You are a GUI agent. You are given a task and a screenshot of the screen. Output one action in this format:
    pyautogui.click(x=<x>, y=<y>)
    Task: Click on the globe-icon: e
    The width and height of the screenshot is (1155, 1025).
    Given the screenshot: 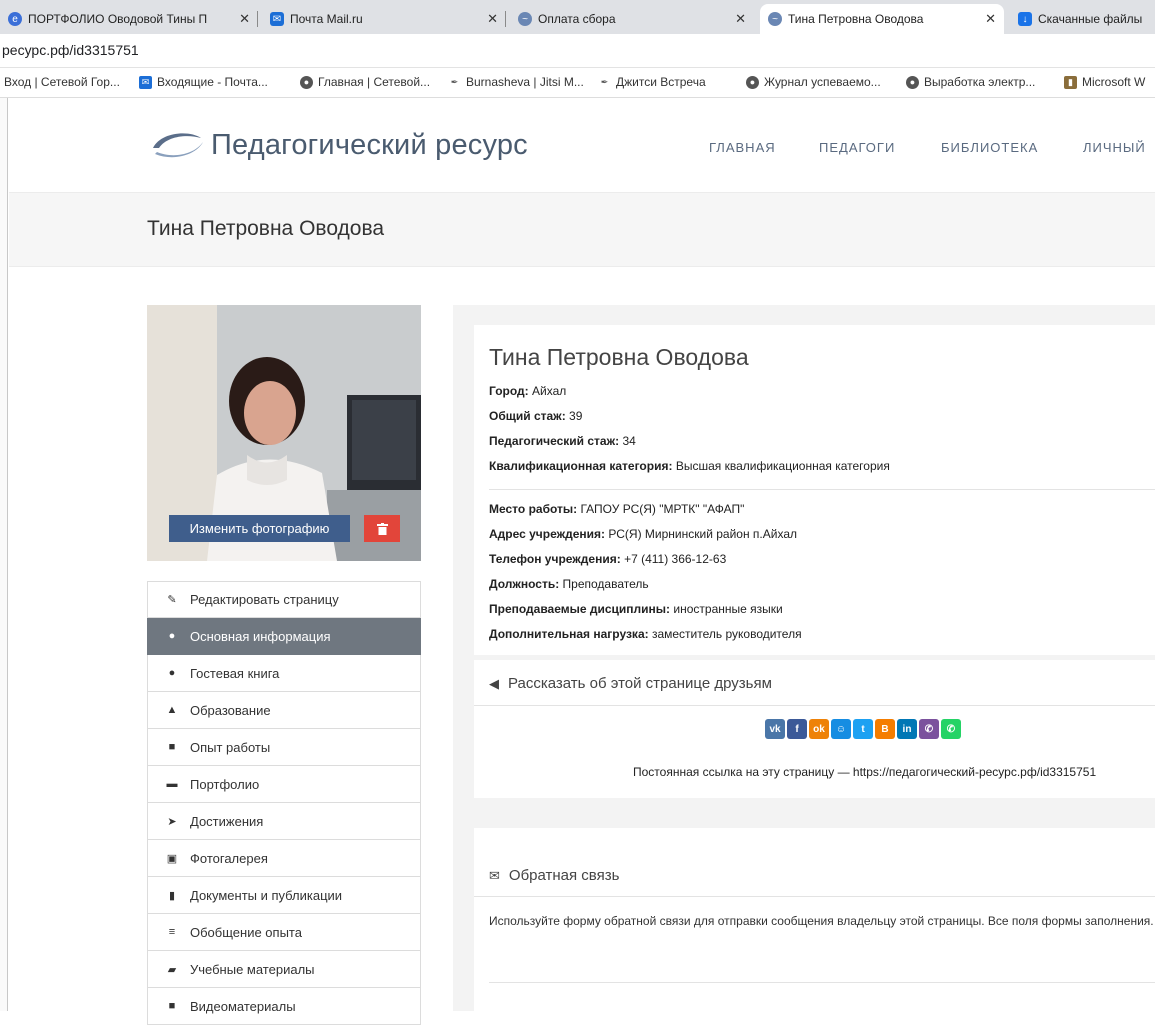 What is the action you would take?
    pyautogui.click(x=15, y=19)
    